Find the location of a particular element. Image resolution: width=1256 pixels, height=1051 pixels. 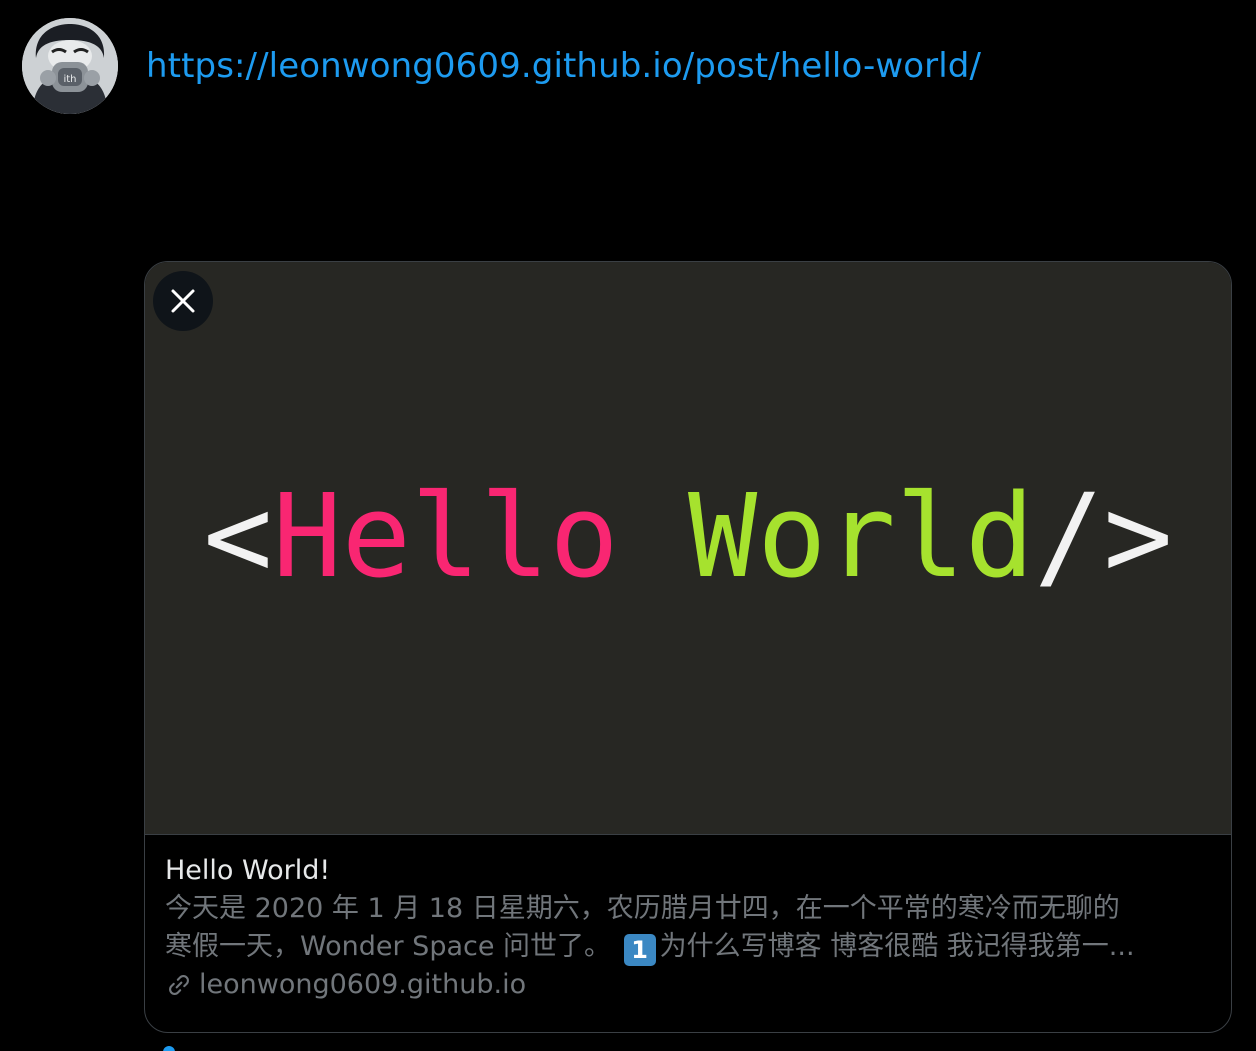

hero-world: World is located at coordinates (861, 537).